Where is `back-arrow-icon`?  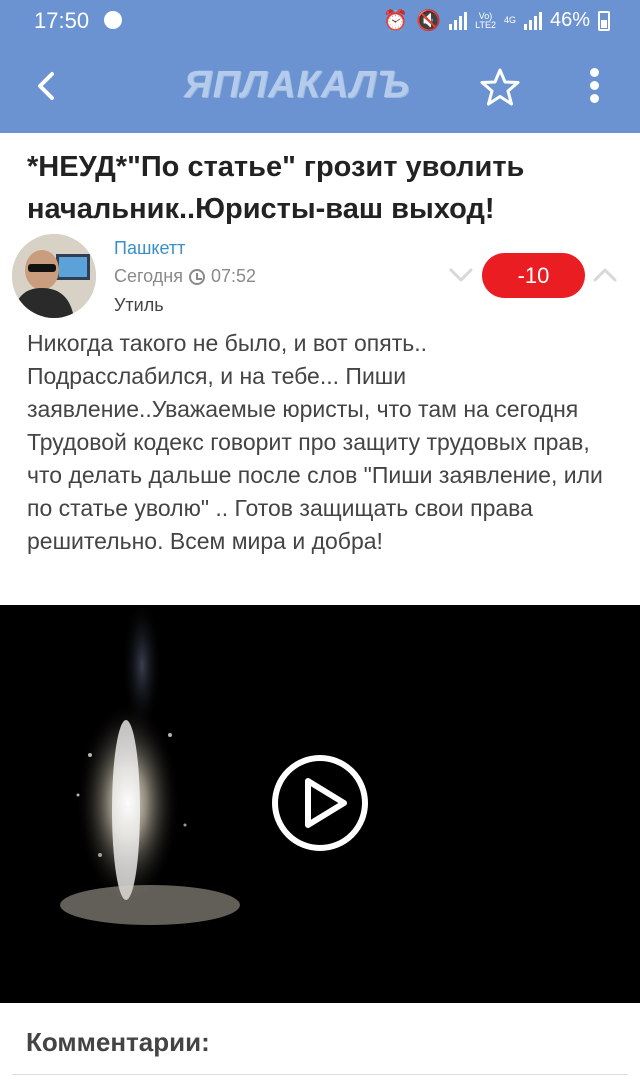
back-arrow-icon is located at coordinates (46, 86).